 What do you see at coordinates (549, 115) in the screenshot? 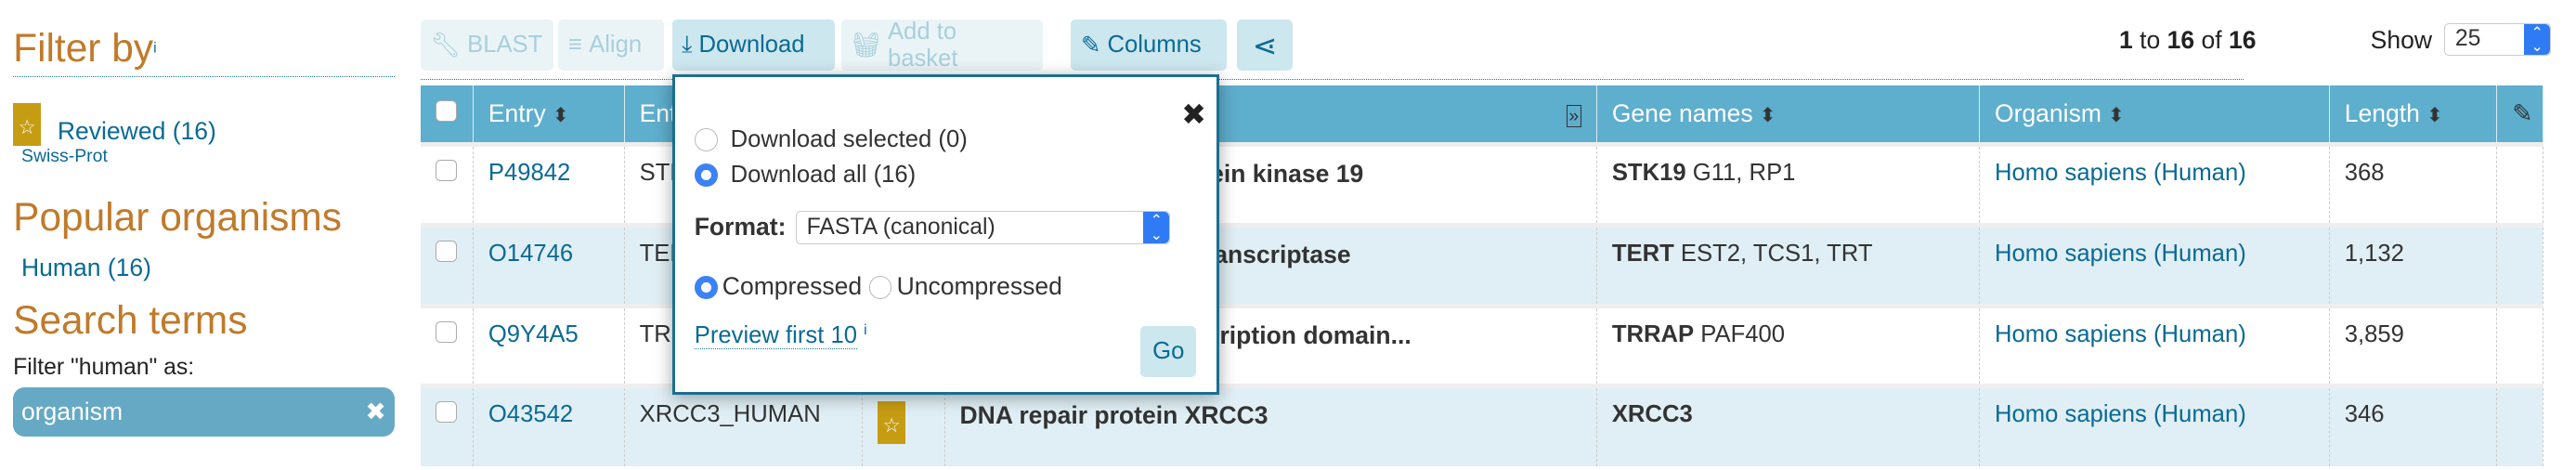
I see `entry-header: Entry ⬍` at bounding box center [549, 115].